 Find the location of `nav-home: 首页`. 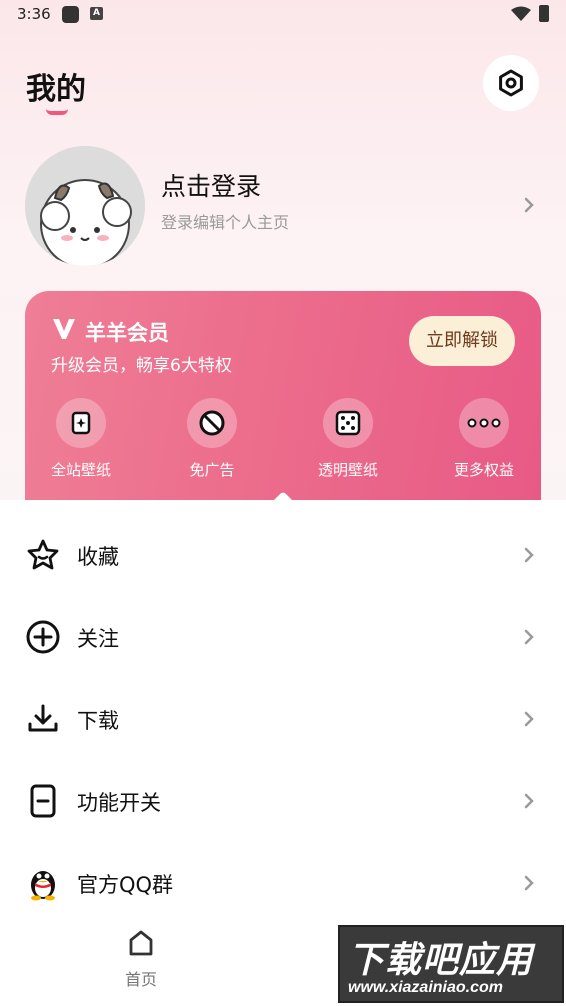

nav-home: 首页 is located at coordinates (141, 959).